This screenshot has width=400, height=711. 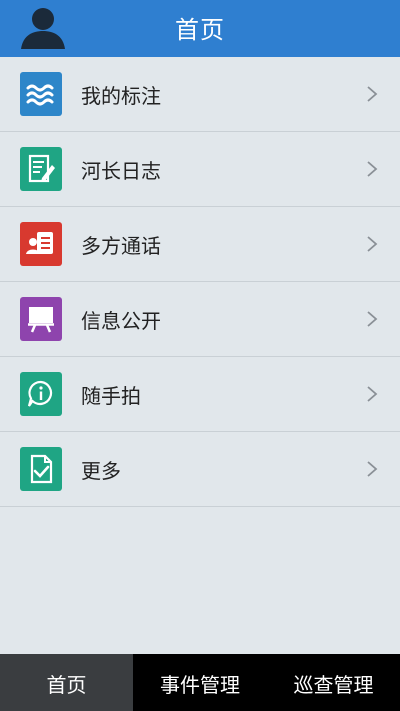 What do you see at coordinates (41, 94) in the screenshot?
I see `waves-icon` at bounding box center [41, 94].